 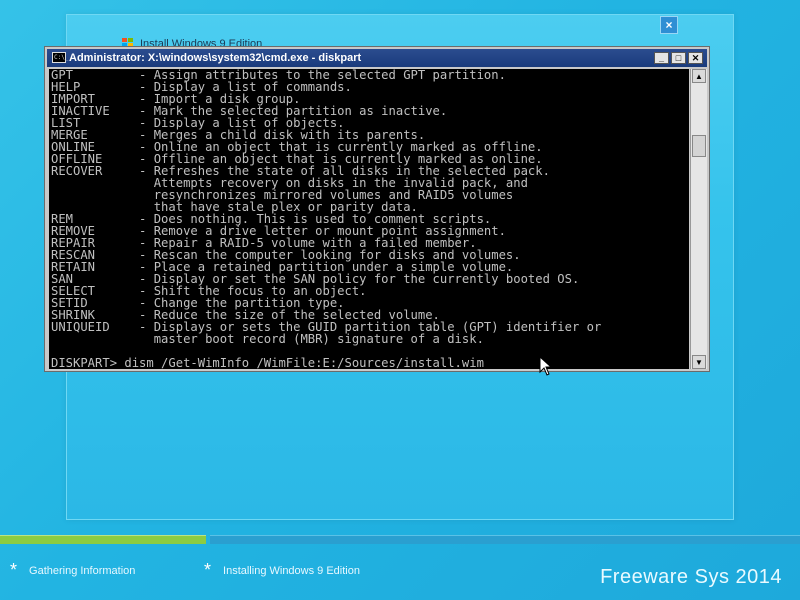 I want to click on vertical-scrollbar: ▲ ▼, so click(x=698, y=219).